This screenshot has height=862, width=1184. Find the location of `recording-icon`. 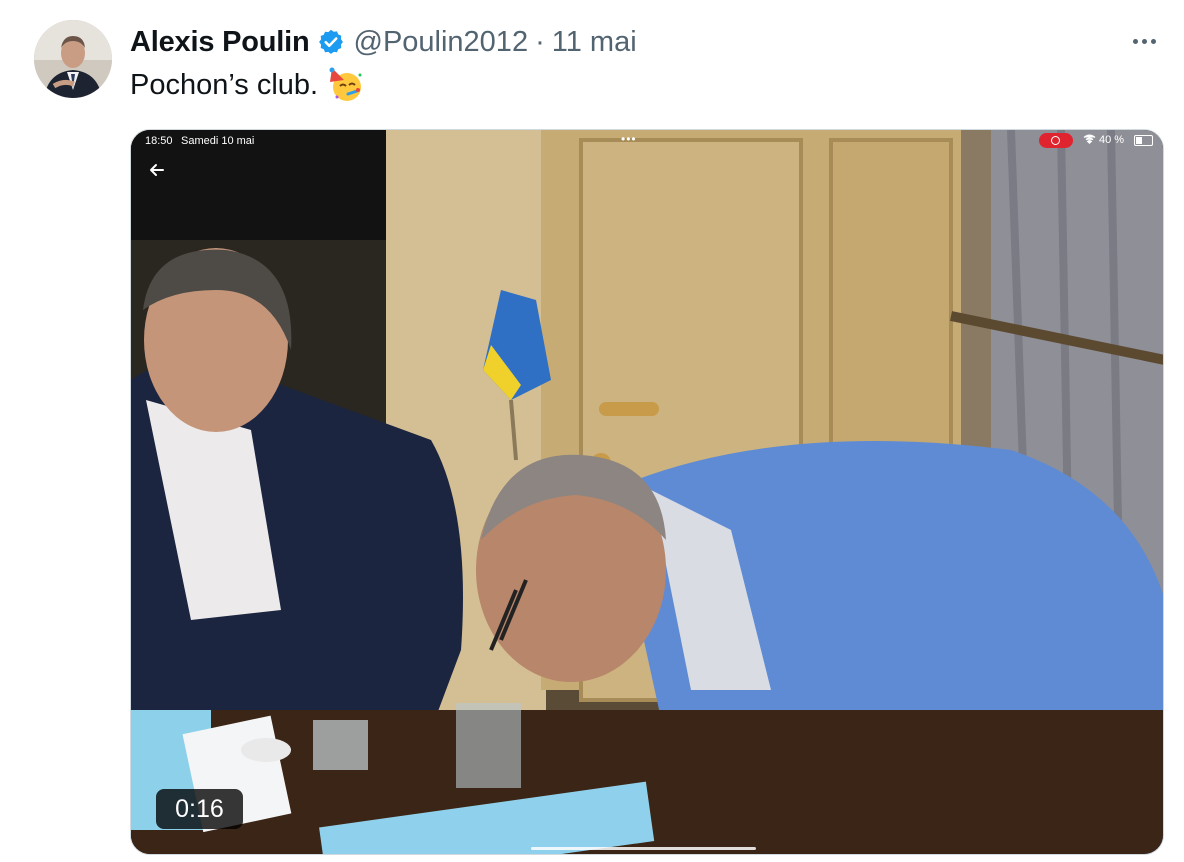

recording-icon is located at coordinates (1056, 140).